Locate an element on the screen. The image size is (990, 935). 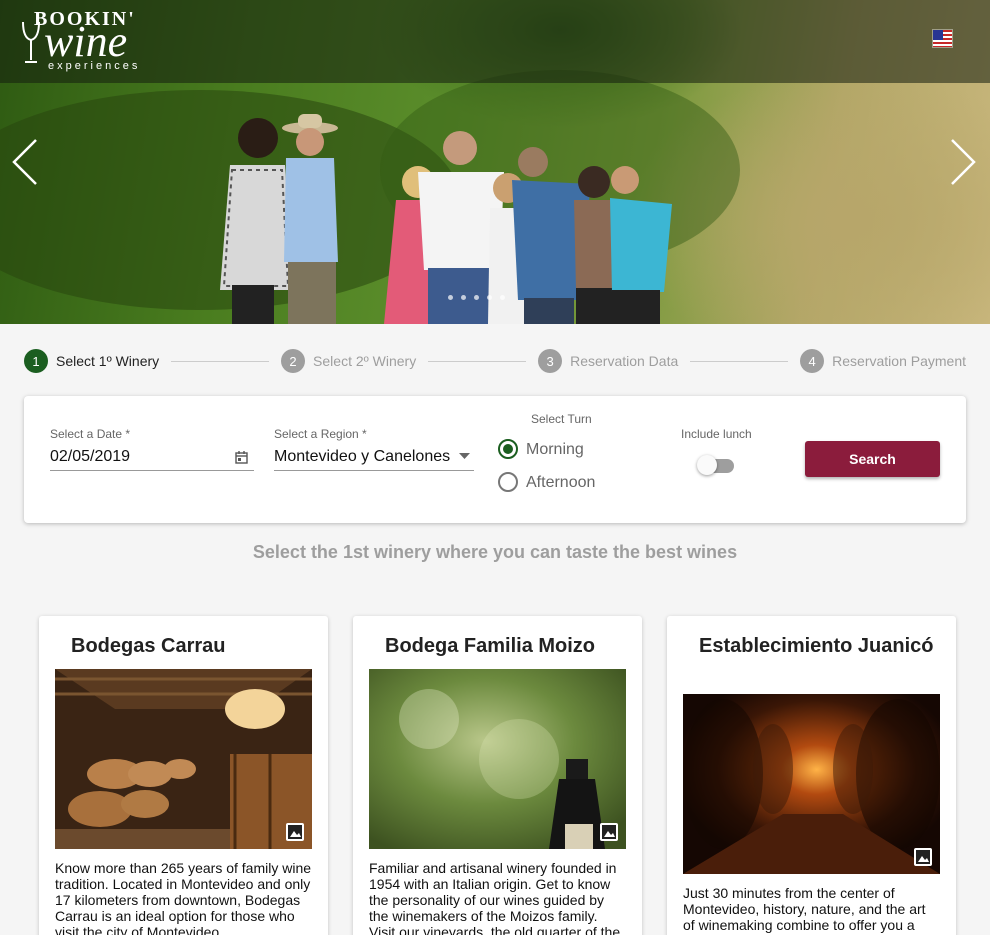
date-underline is located at coordinates (152, 470).